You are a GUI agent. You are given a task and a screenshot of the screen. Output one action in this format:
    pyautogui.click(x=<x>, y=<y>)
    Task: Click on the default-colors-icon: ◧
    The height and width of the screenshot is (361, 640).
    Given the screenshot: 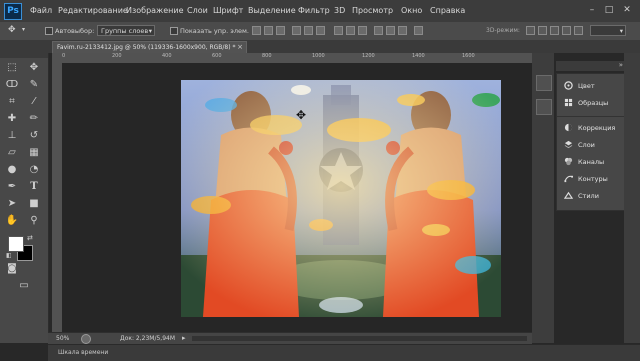 What is the action you would take?
    pyautogui.click(x=9, y=255)
    